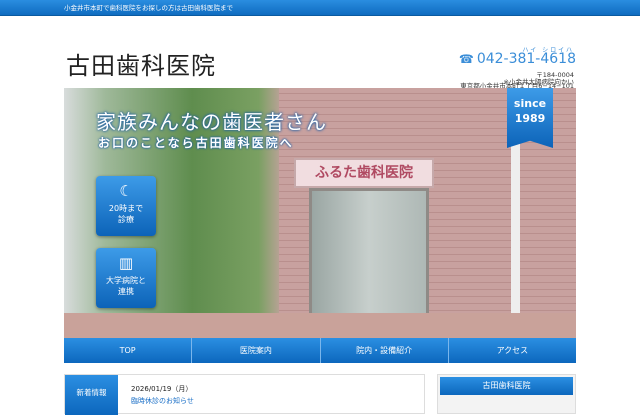  Describe the element at coordinates (538, 82) in the screenshot. I see `landmark: ※小金井太陽病院向かい` at that location.